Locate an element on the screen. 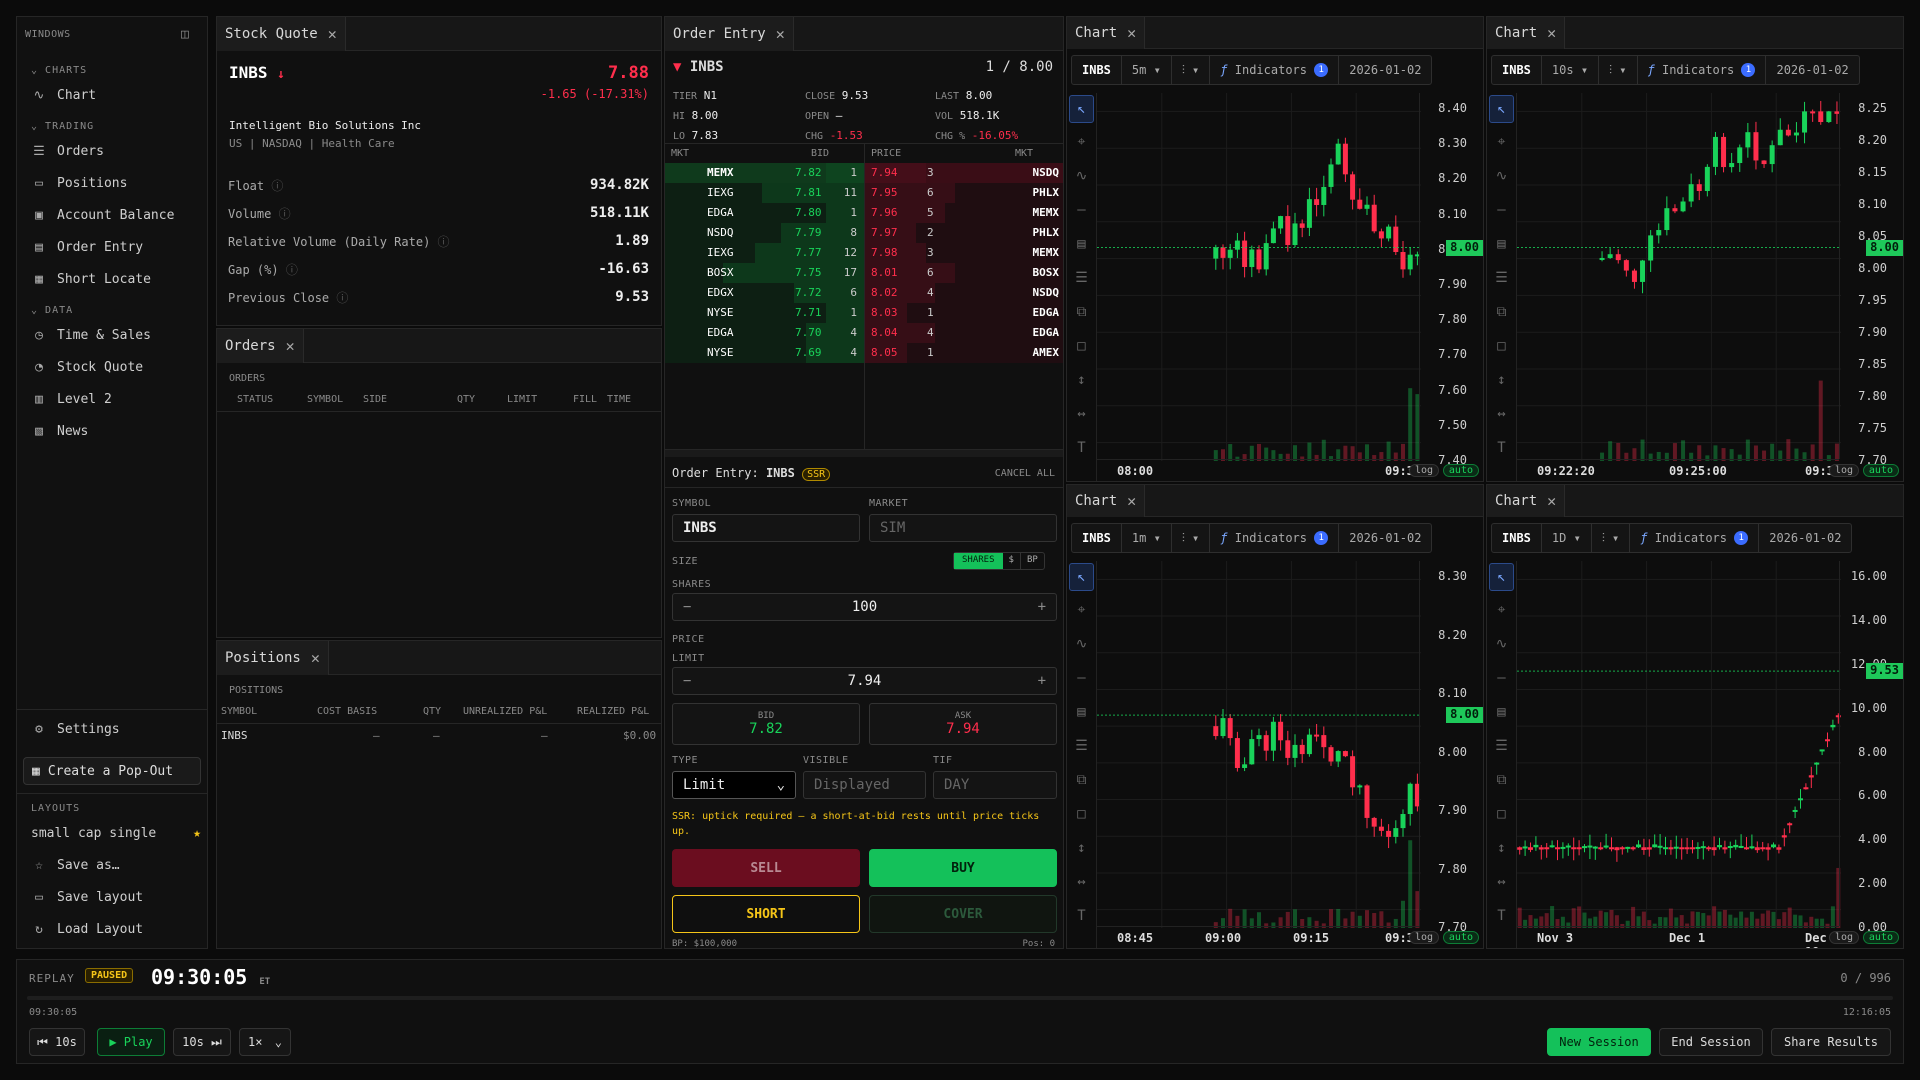 The width and height of the screenshot is (1920, 1080). tif-input: DAY is located at coordinates (995, 785).